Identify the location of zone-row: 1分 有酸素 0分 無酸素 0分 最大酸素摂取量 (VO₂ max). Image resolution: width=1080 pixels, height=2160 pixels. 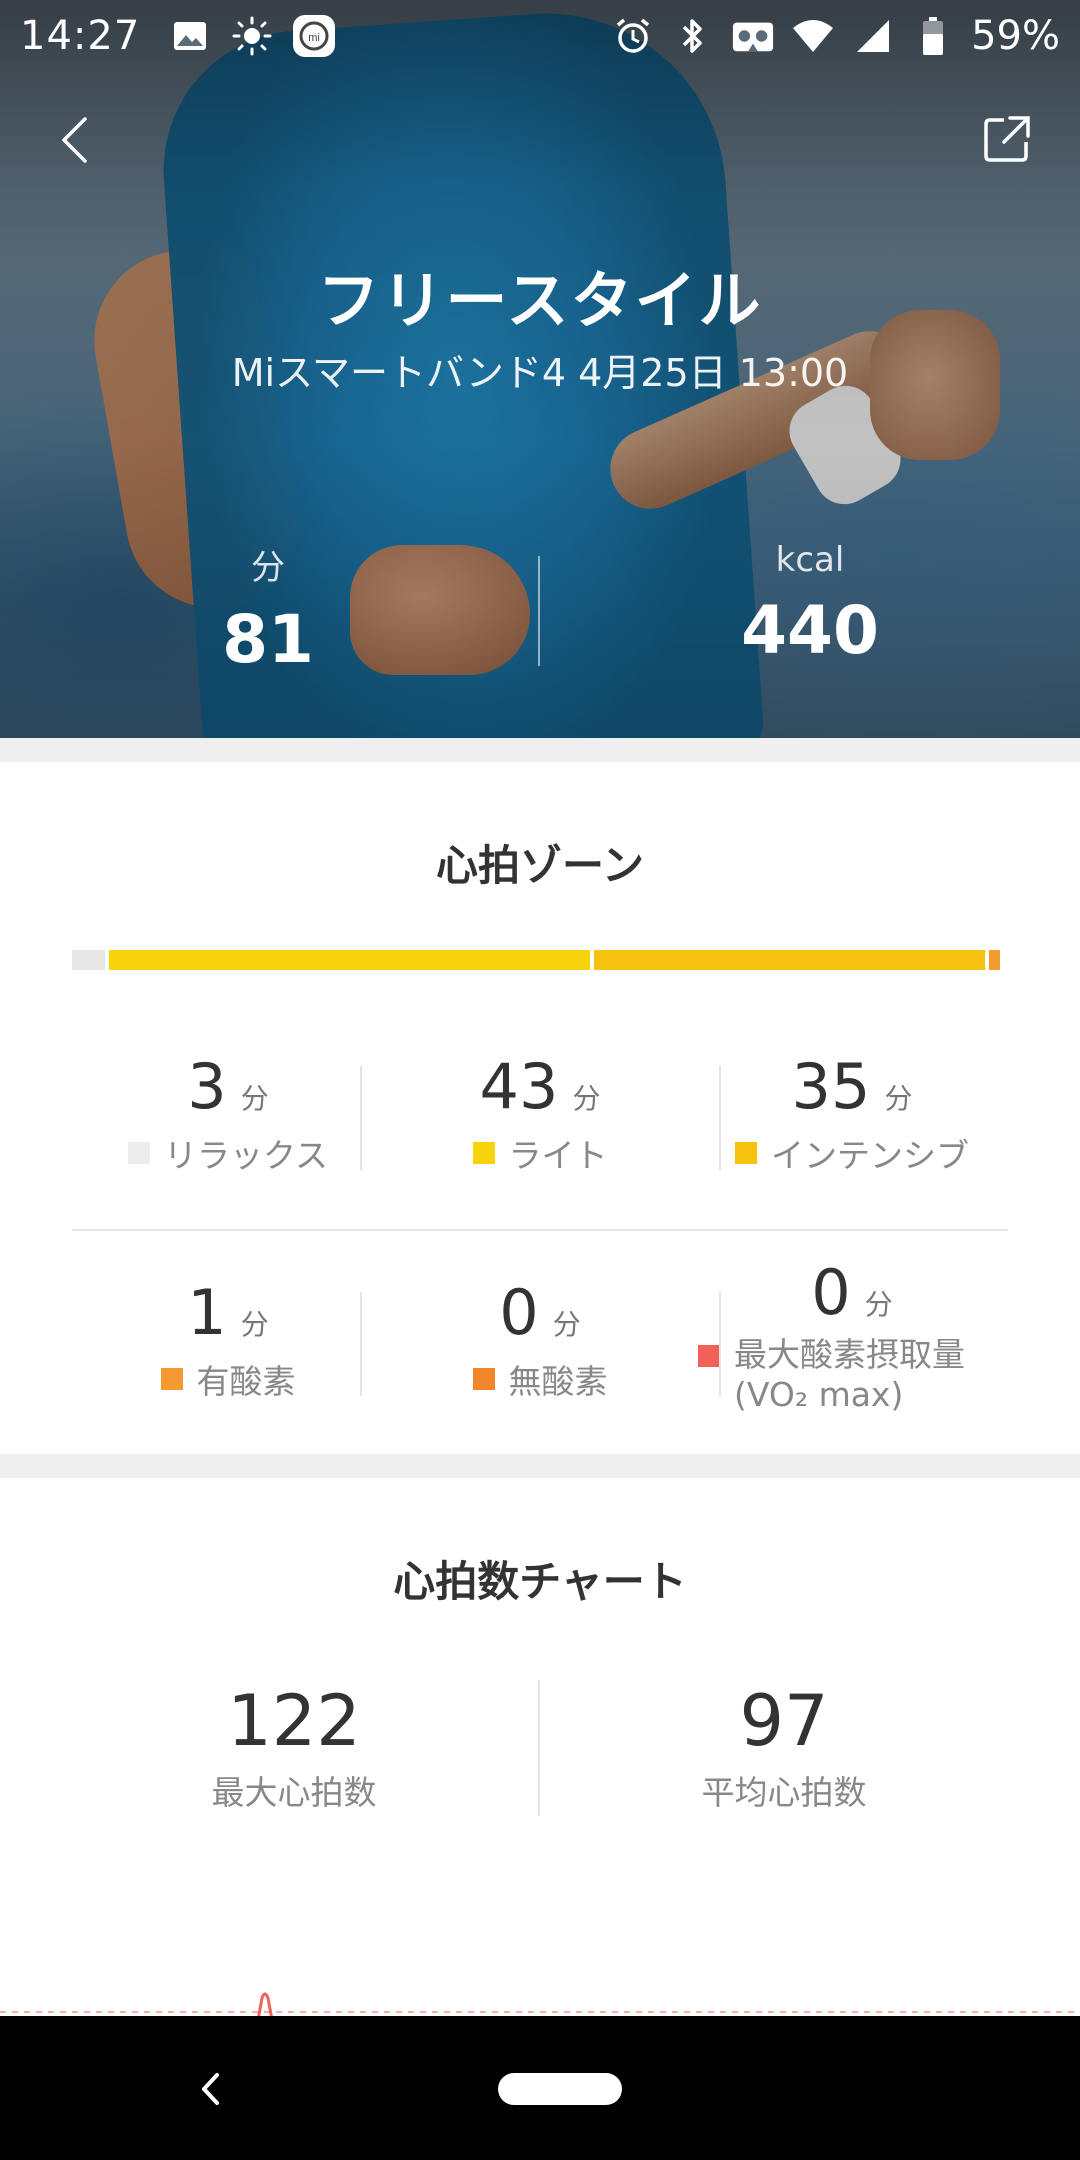
(540, 1335).